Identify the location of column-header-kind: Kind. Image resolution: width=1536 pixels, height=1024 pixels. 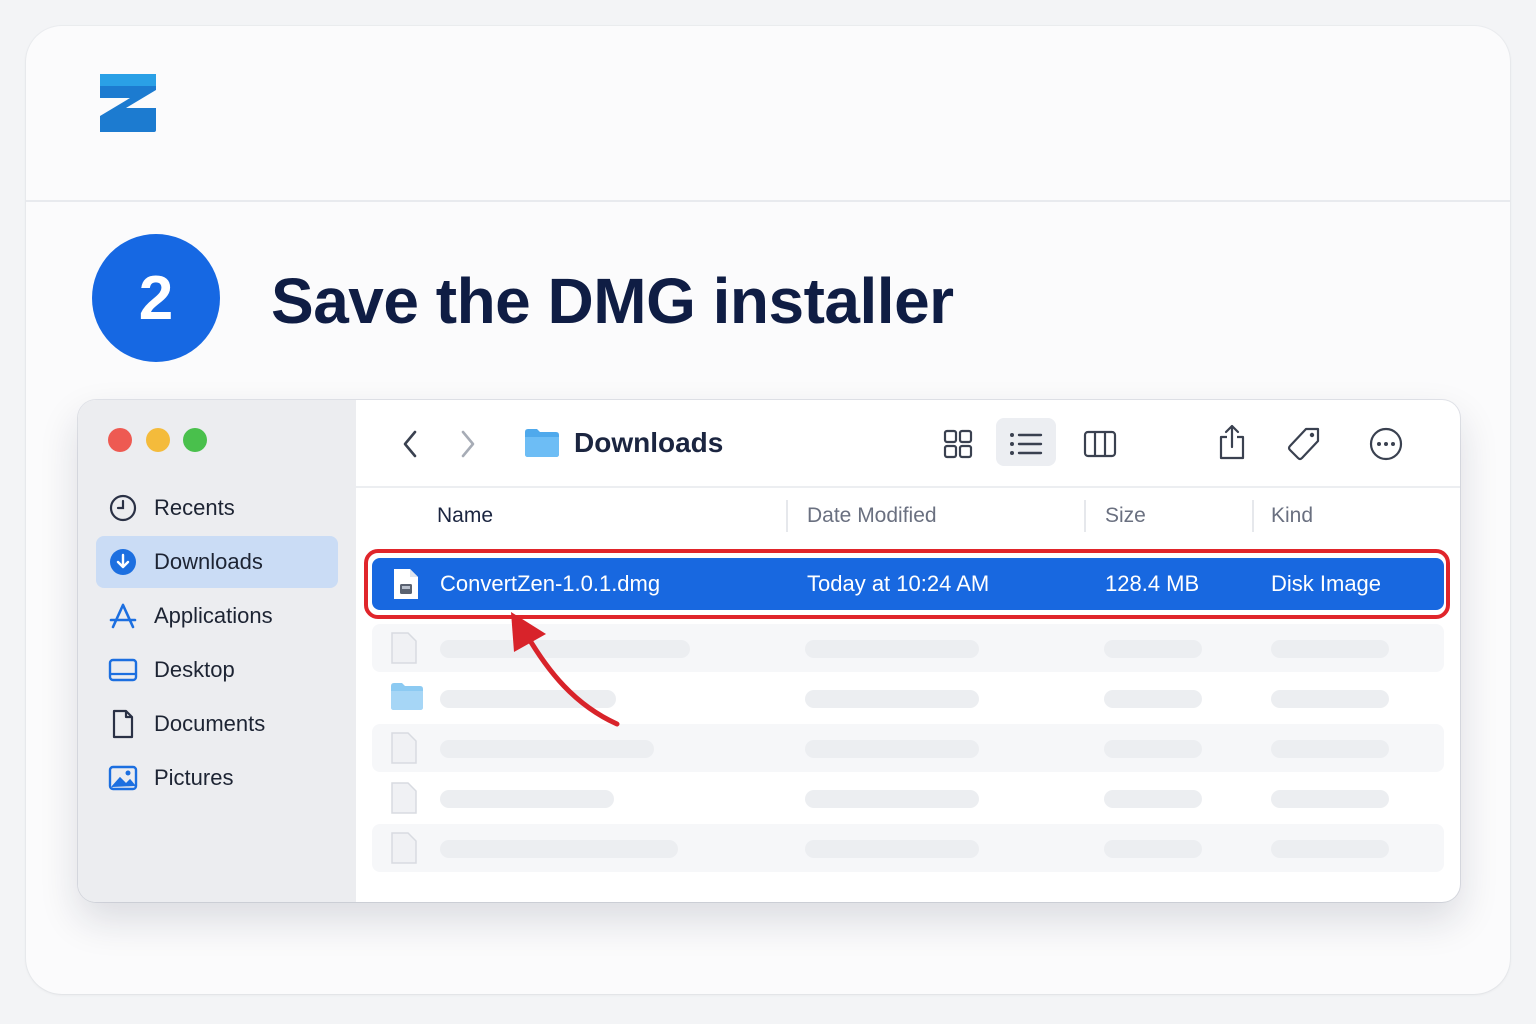
(1292, 516).